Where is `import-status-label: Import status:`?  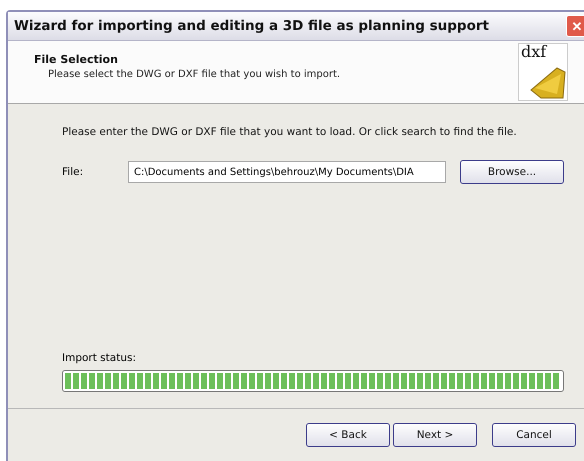 import-status-label: Import status: is located at coordinates (99, 358).